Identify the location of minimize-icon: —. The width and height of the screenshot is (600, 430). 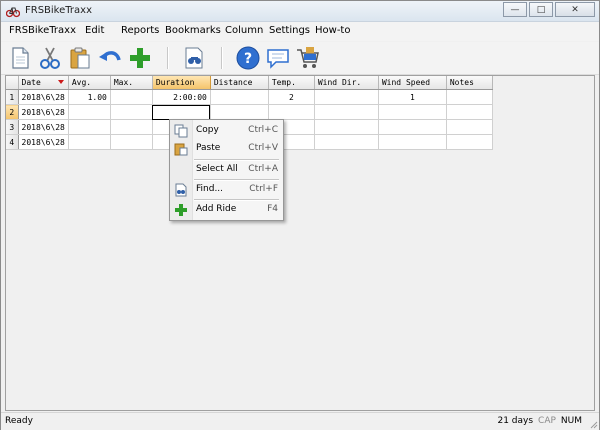
(515, 9).